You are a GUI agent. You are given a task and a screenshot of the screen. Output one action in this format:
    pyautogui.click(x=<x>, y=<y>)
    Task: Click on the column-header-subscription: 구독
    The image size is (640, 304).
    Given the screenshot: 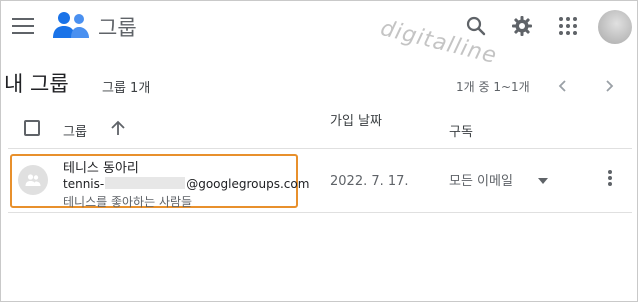 What is the action you would take?
    pyautogui.click(x=461, y=132)
    